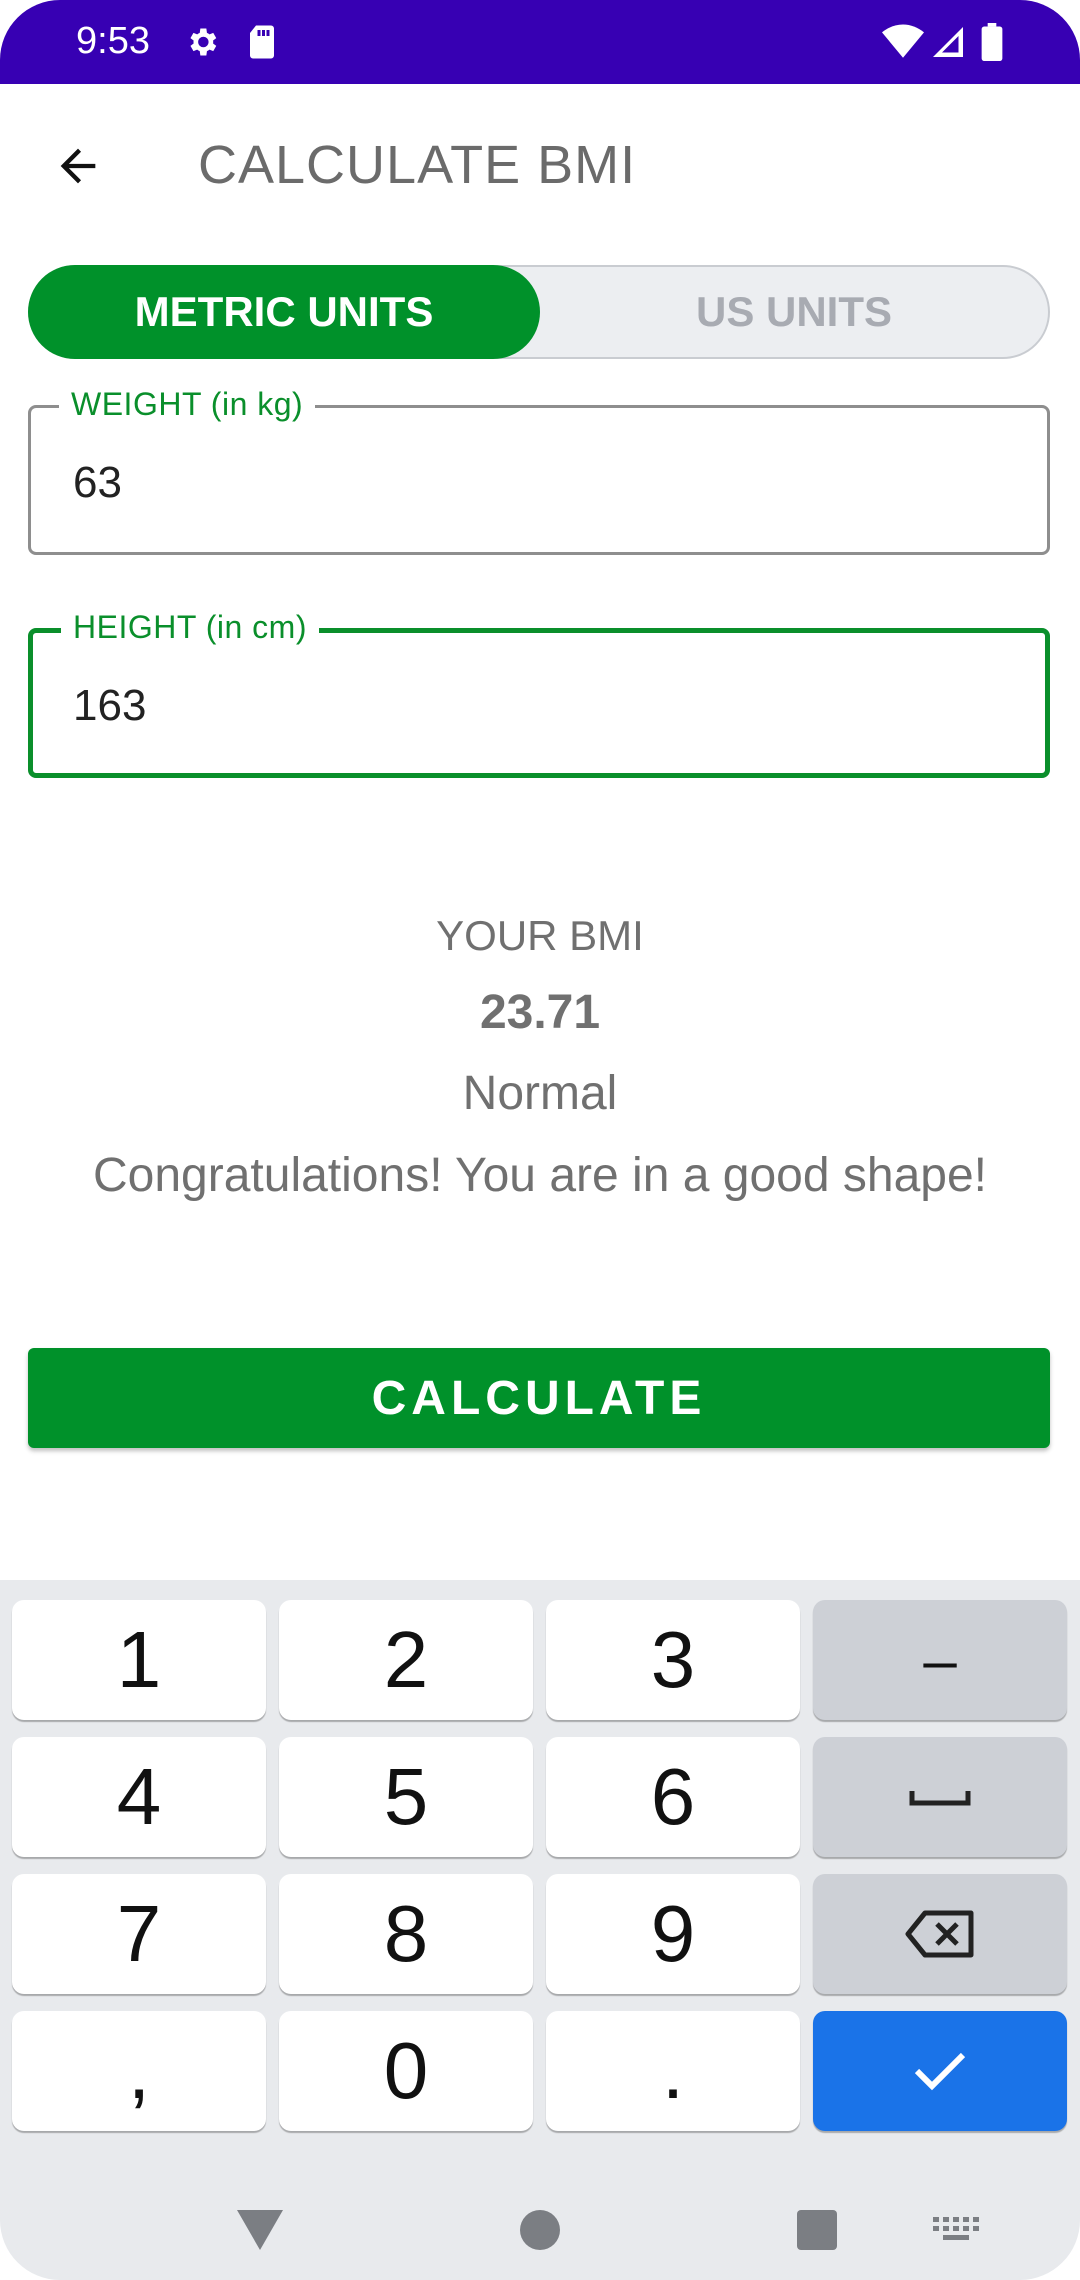 The image size is (1080, 2280). I want to click on weight-input: 63, so click(97, 483).